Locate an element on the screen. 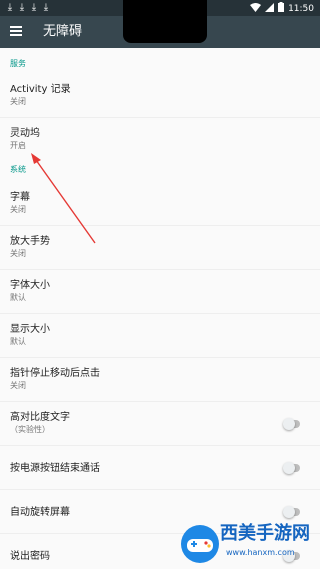  item-title: Activity 记录 is located at coordinates (40, 89).